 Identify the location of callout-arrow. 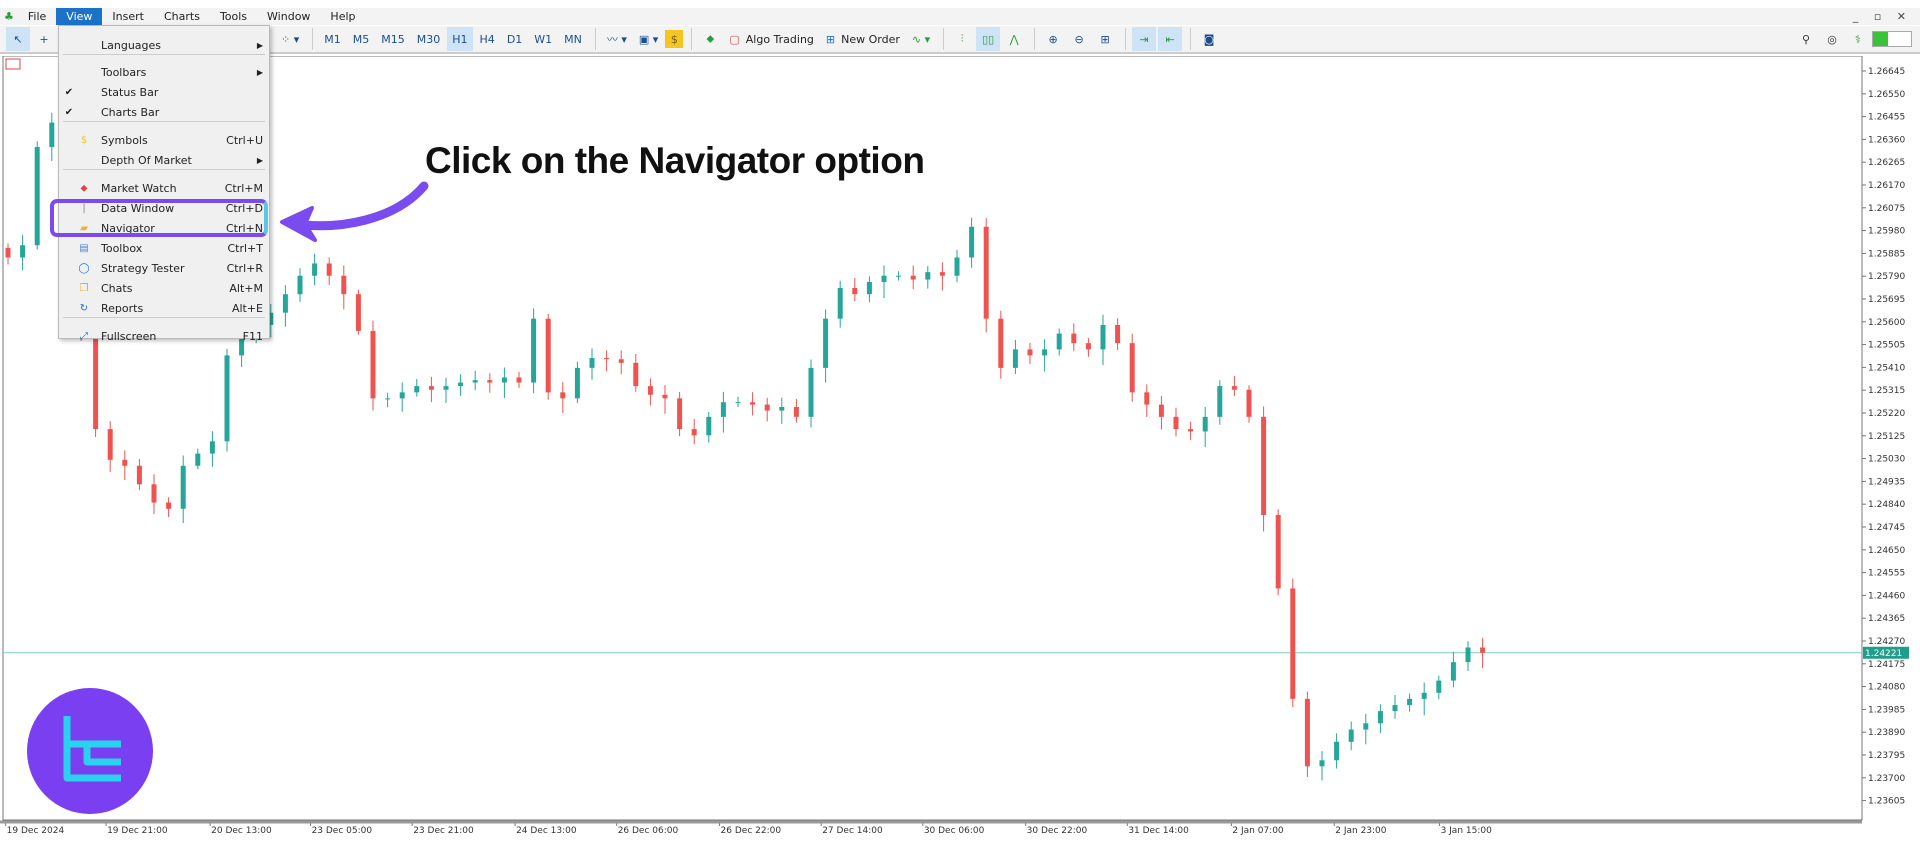
(354, 211).